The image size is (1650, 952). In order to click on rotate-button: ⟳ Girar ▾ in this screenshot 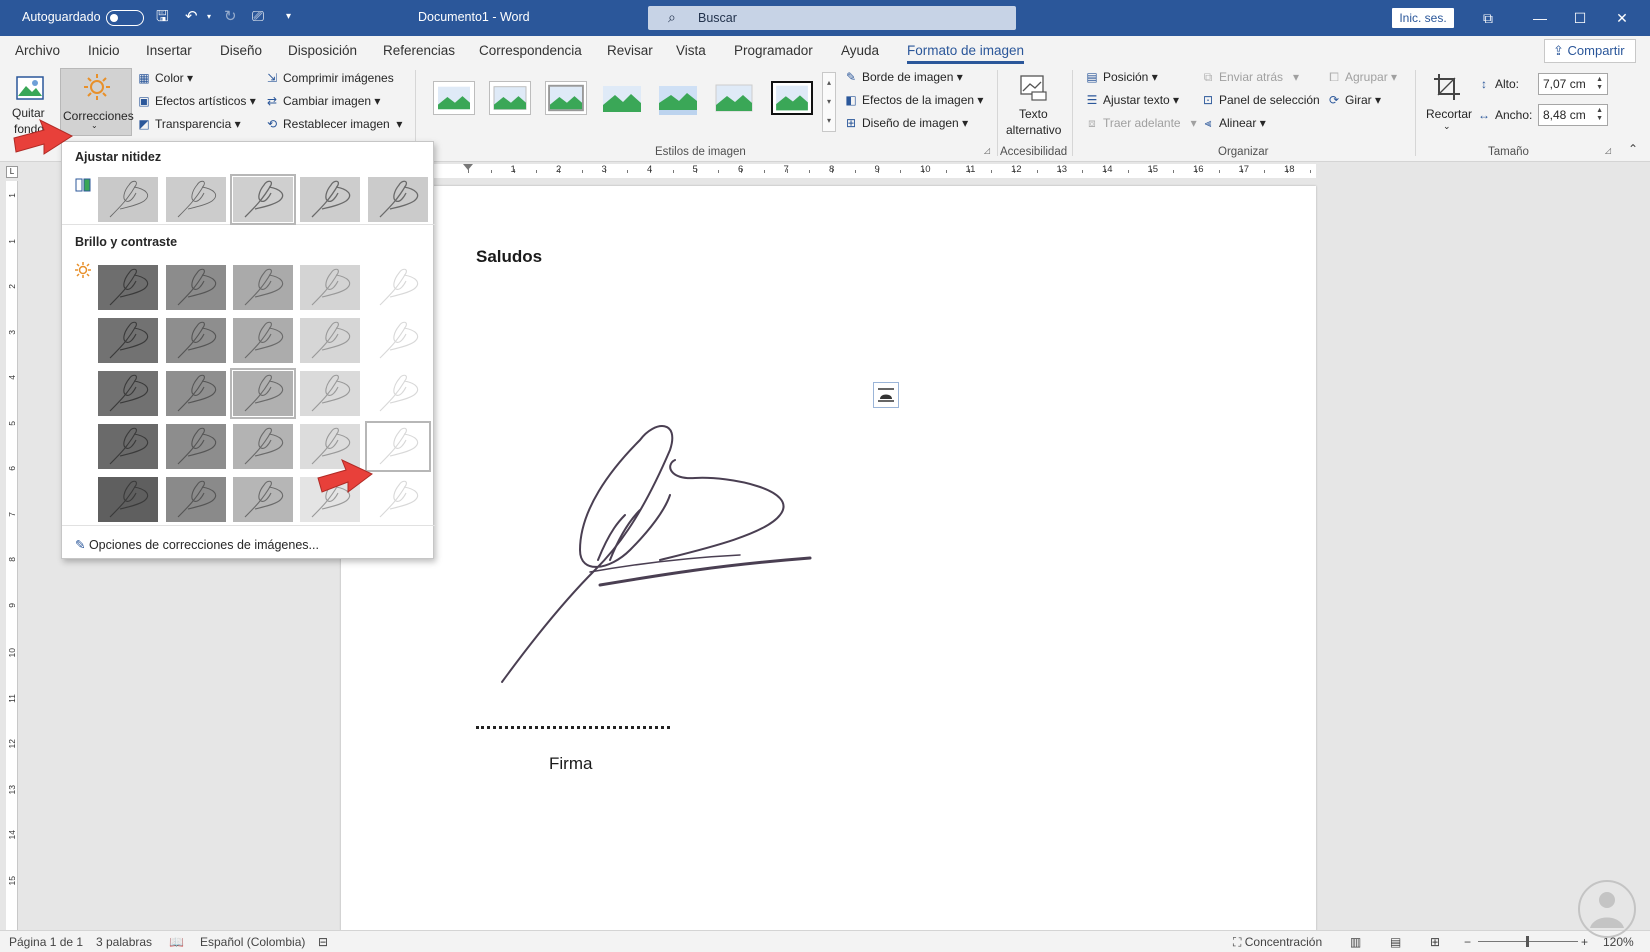, I will do `click(1353, 100)`.